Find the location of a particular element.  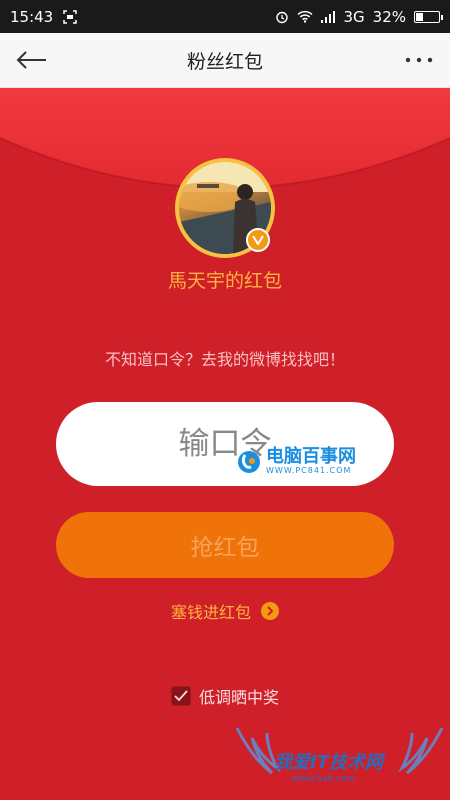

battery-percent: 32% is located at coordinates (389, 16).